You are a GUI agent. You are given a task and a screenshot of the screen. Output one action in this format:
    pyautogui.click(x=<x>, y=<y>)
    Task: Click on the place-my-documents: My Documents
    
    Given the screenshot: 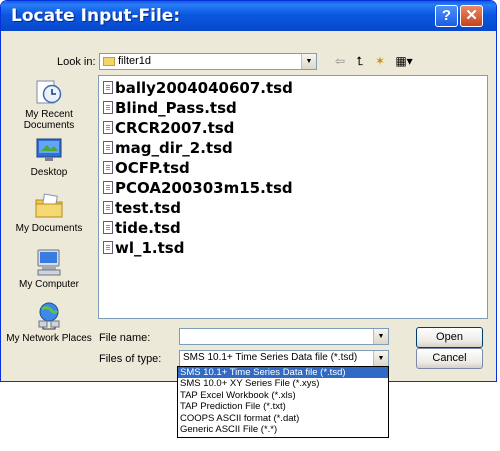 What is the action you would take?
    pyautogui.click(x=49, y=212)
    